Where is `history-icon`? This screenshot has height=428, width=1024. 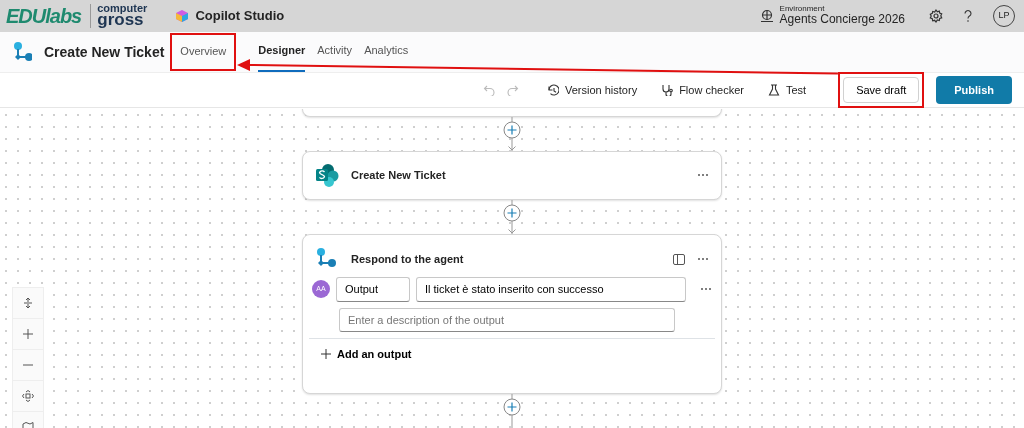 history-icon is located at coordinates (553, 90).